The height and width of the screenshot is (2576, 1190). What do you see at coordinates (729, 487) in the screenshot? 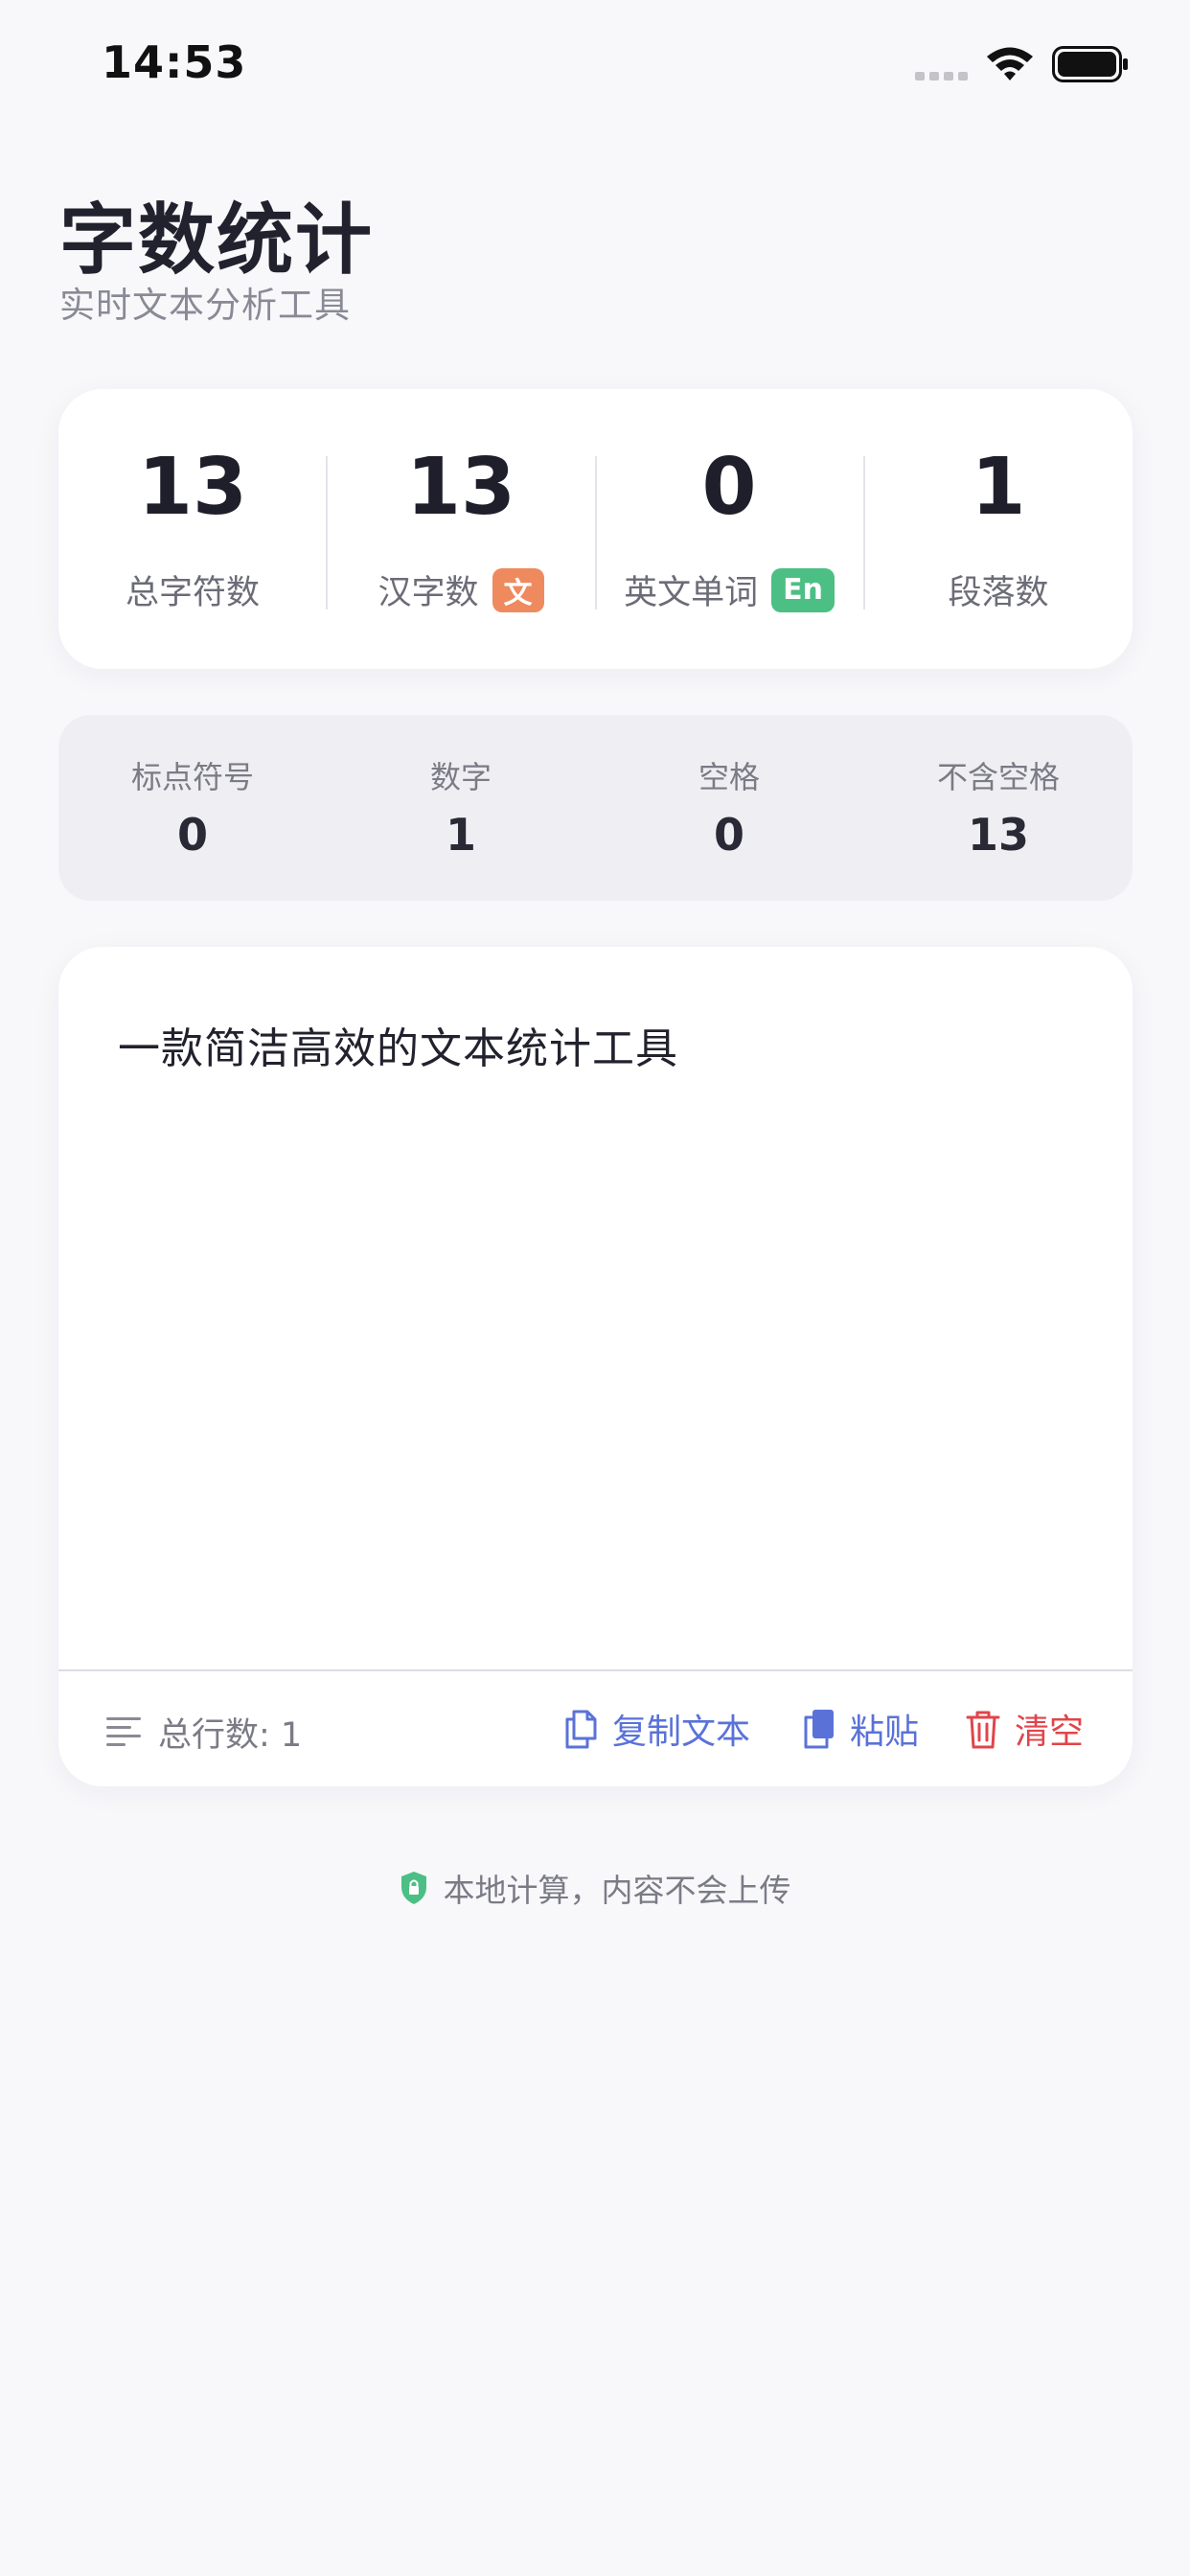
I see `stat-value: 0` at bounding box center [729, 487].